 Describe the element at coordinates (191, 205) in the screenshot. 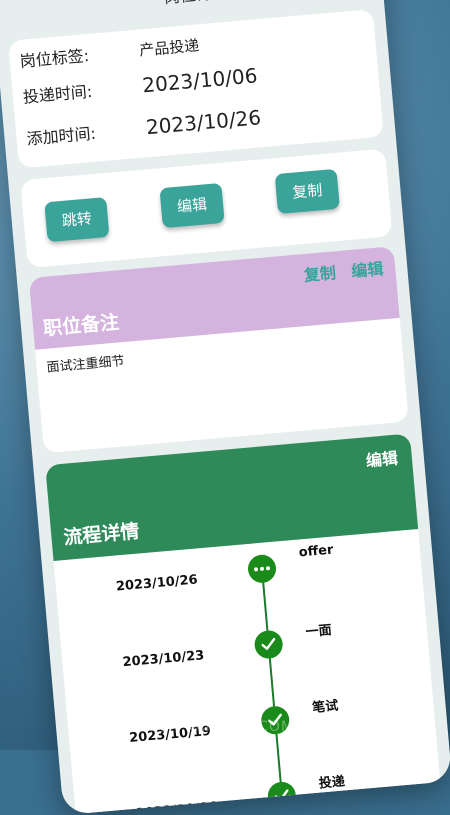

I see `edit-button: 编辑` at that location.